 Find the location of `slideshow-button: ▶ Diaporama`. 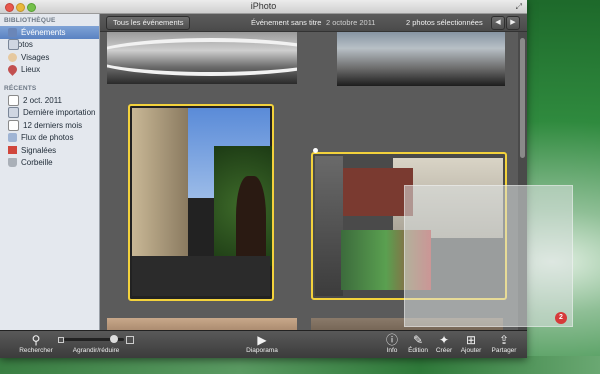

slideshow-button: ▶ Diaporama is located at coordinates (262, 343).